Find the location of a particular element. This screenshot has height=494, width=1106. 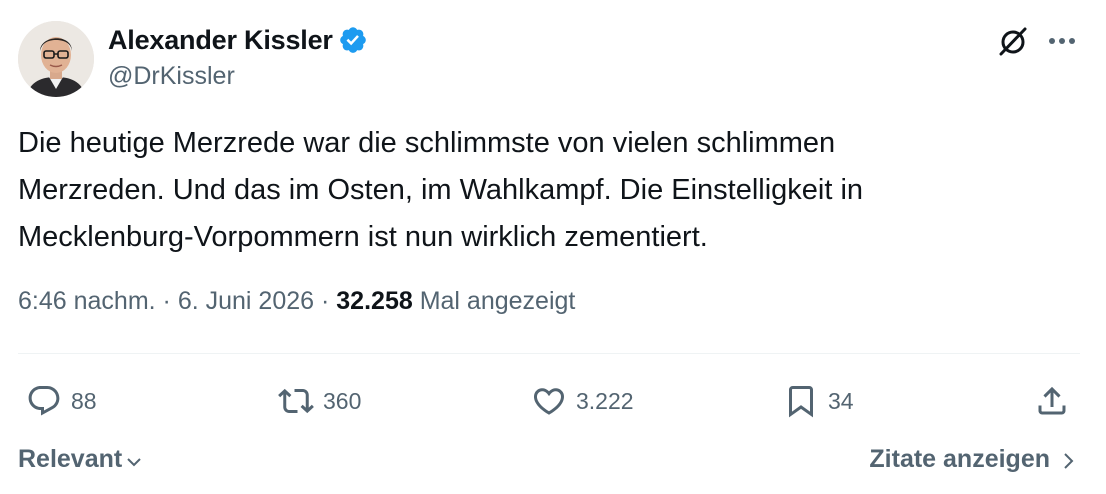

grok-button is located at coordinates (1013, 41).